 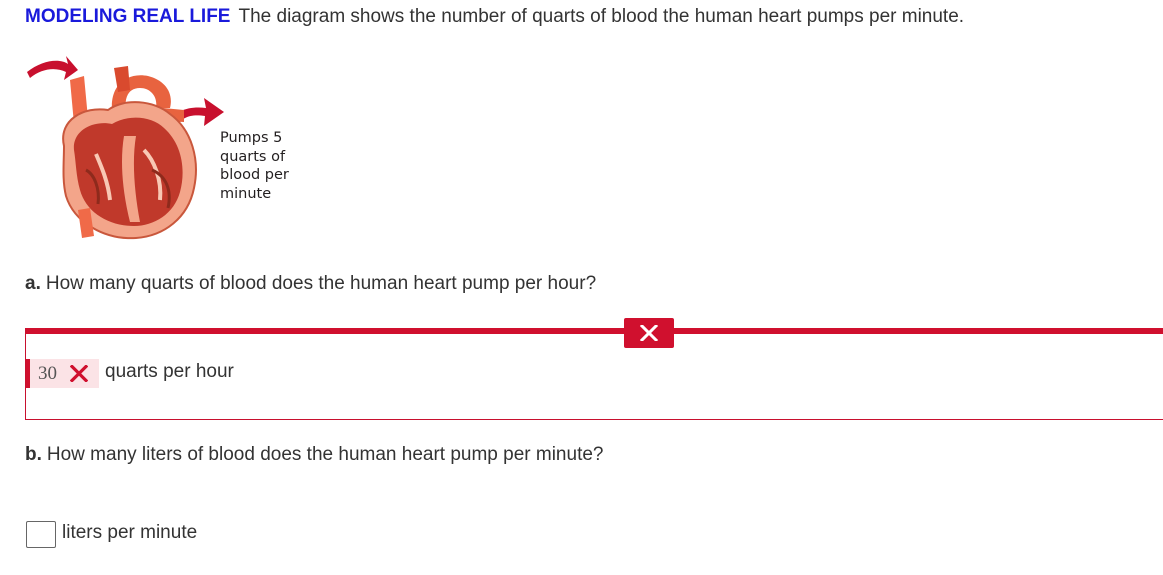 I want to click on caption-line: Pumps 5, so click(x=251, y=138).